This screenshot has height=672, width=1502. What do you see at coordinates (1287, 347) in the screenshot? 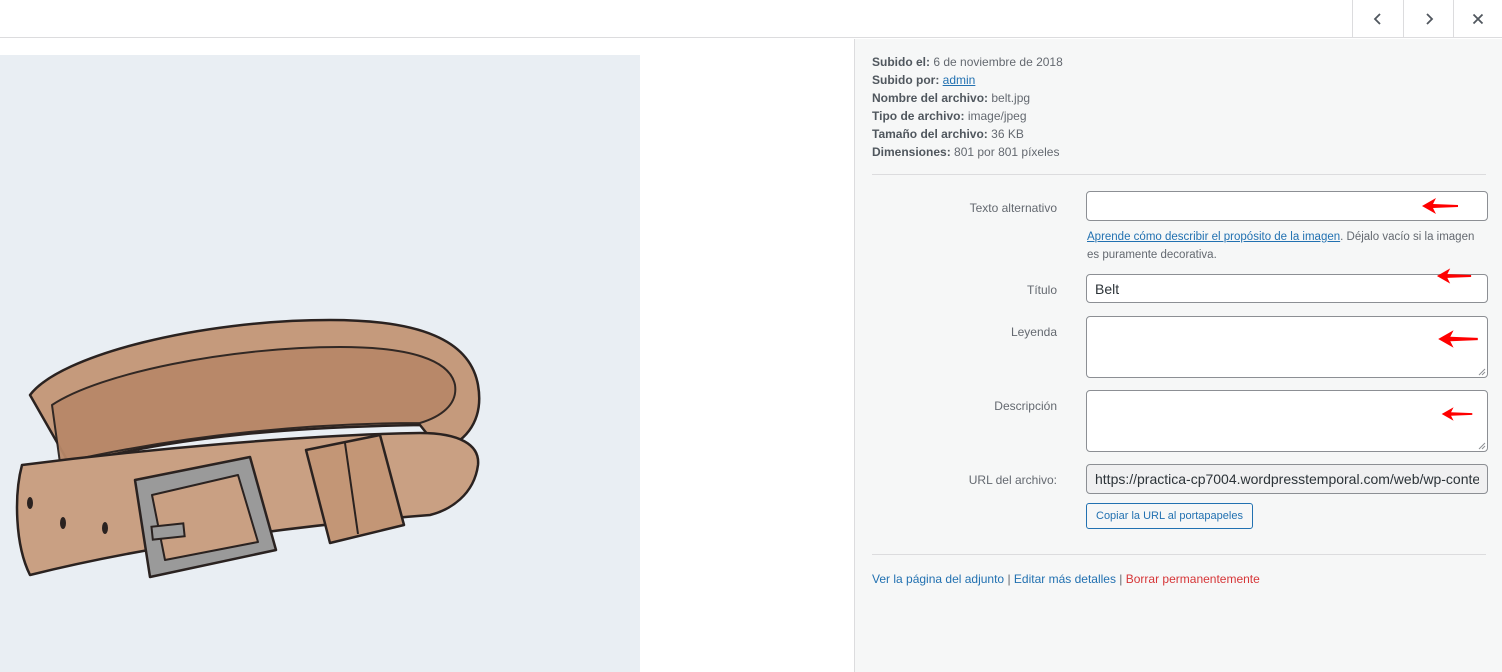
I see `caption-textarea` at bounding box center [1287, 347].